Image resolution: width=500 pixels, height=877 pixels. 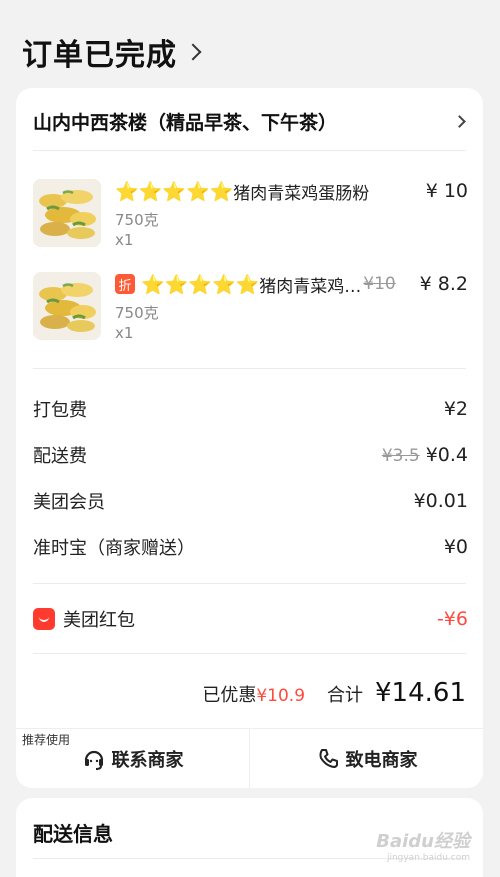 I want to click on fee-row-membership: 美团会员 ¥0.01, so click(x=250, y=501).